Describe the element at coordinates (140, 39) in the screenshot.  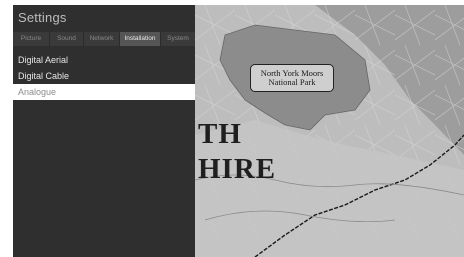
I see `tab-installation: Installation` at that location.